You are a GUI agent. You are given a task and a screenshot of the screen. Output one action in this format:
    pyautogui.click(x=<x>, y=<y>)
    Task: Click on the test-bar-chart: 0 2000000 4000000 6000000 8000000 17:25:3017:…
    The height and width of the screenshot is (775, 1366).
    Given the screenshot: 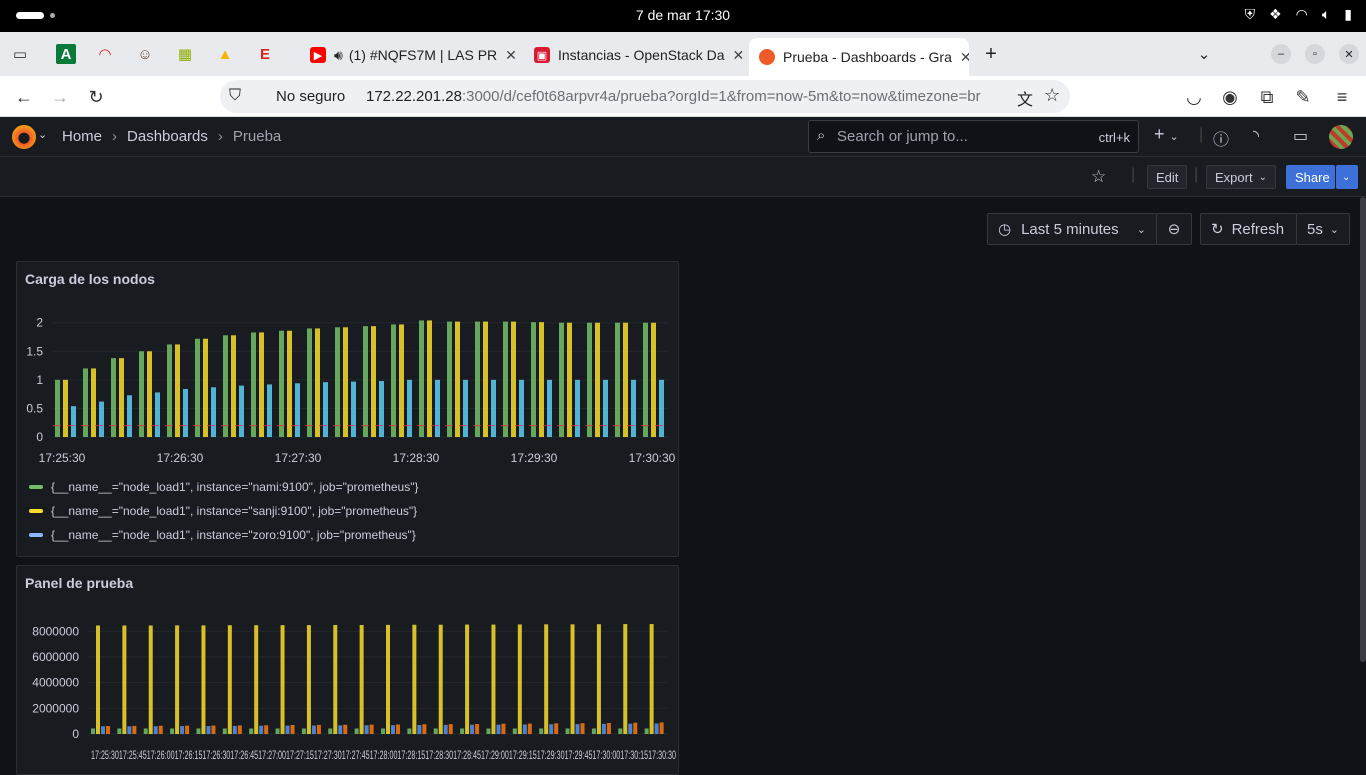 What is the action you would take?
    pyautogui.click(x=348, y=670)
    